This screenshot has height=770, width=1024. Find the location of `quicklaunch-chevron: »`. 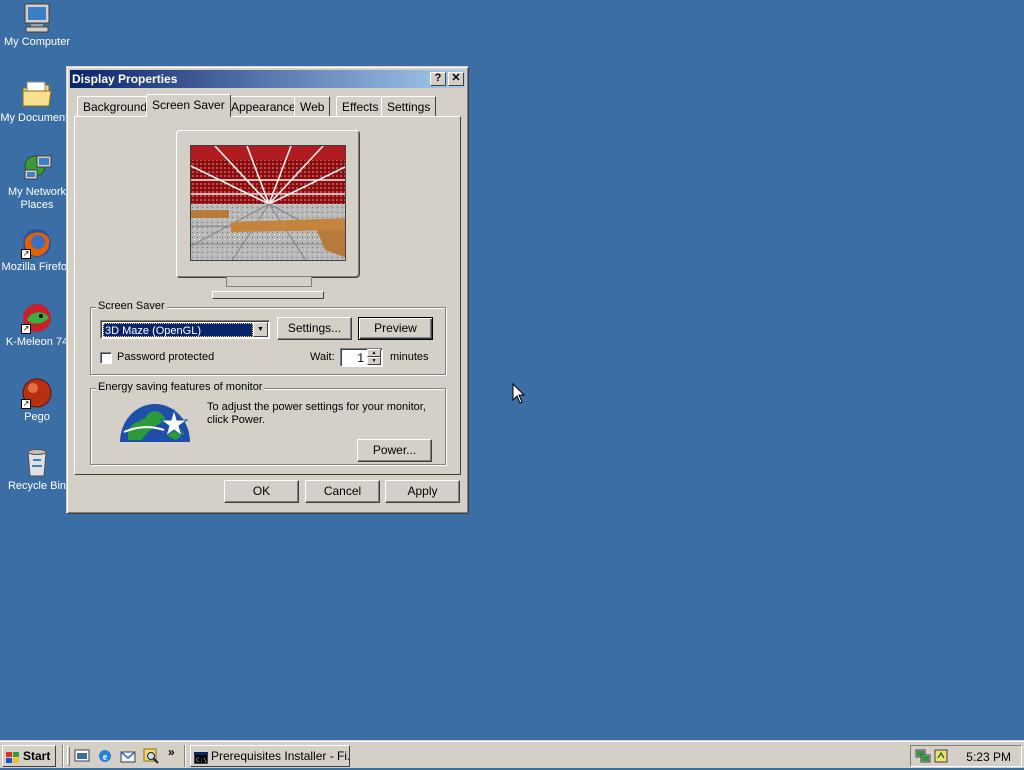

quicklaunch-chevron: » is located at coordinates (171, 752).